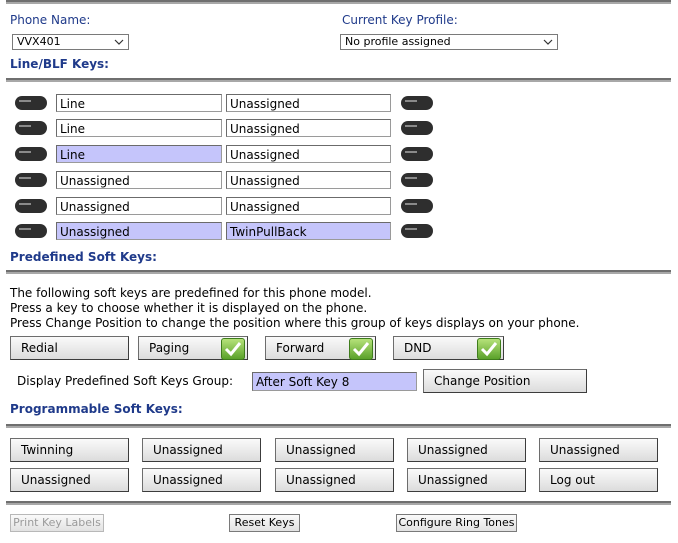  I want to click on print-key-labels-button: Print Key Labels, so click(57, 523).